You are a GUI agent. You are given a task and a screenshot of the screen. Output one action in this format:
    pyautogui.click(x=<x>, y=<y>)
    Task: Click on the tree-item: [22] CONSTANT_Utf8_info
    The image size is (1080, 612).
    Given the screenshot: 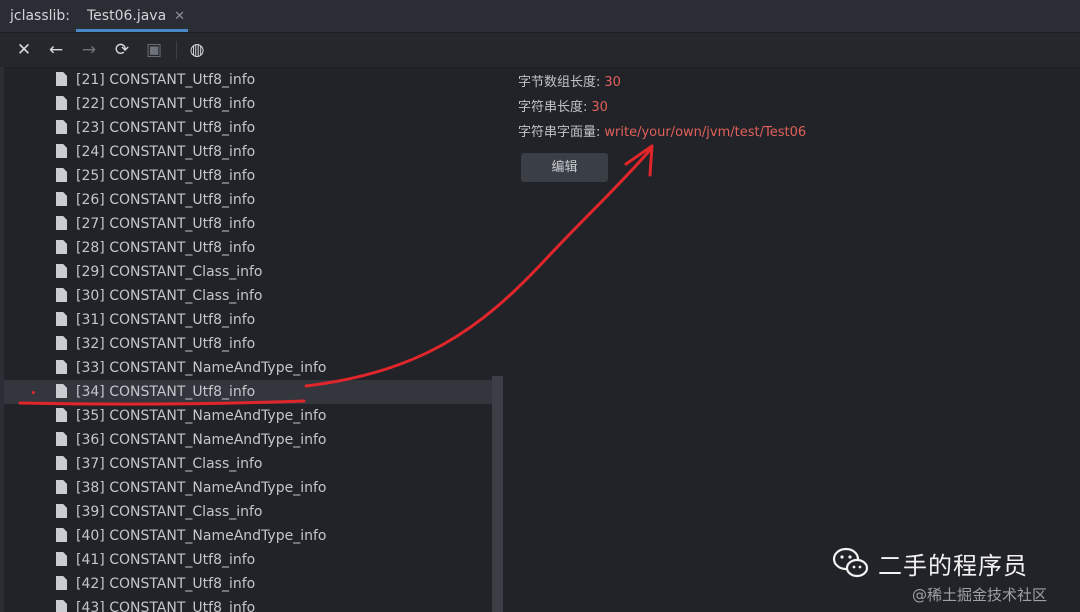 What is the action you would take?
    pyautogui.click(x=250, y=104)
    